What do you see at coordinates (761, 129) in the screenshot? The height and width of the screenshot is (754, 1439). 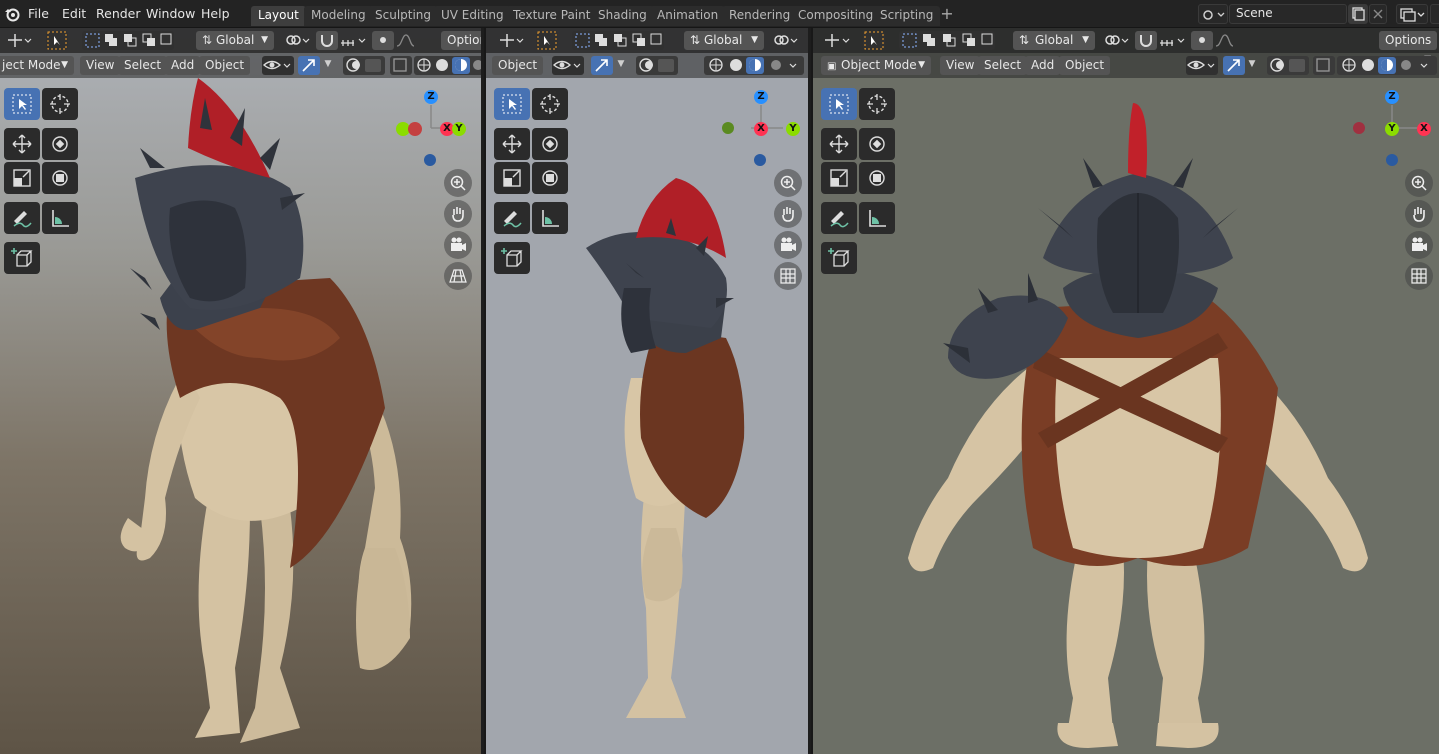 I see `axis-x-icon: X` at bounding box center [761, 129].